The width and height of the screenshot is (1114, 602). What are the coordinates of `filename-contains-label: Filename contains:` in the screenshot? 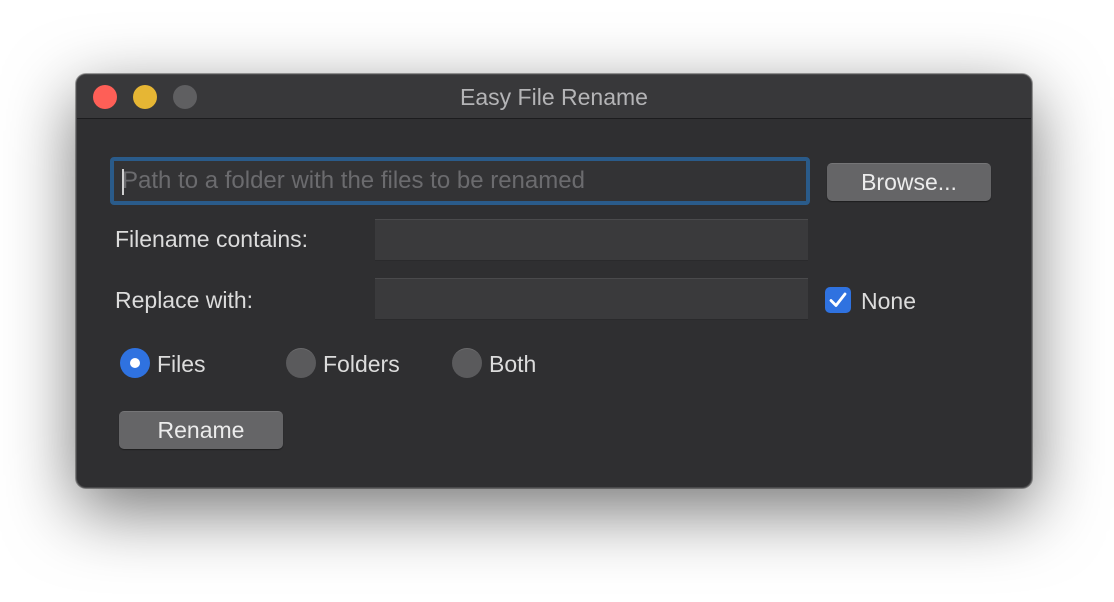 It's located at (212, 239).